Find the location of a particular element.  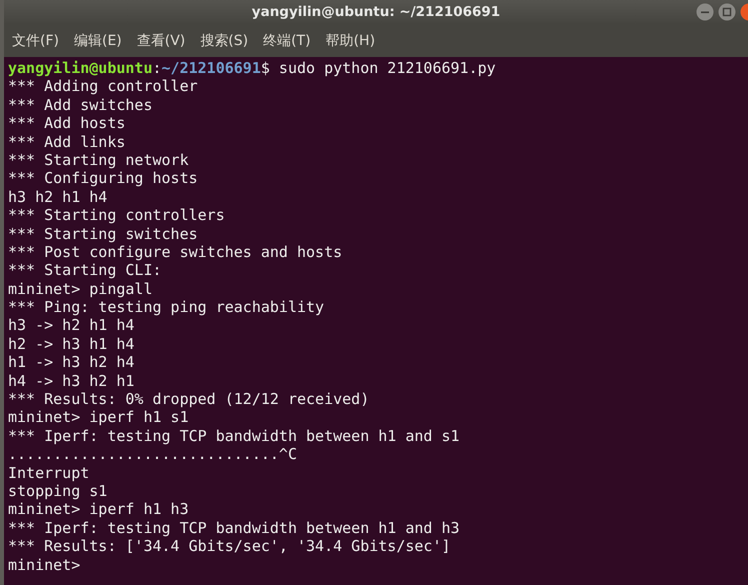

output-line: *** Add links is located at coordinates (67, 141).